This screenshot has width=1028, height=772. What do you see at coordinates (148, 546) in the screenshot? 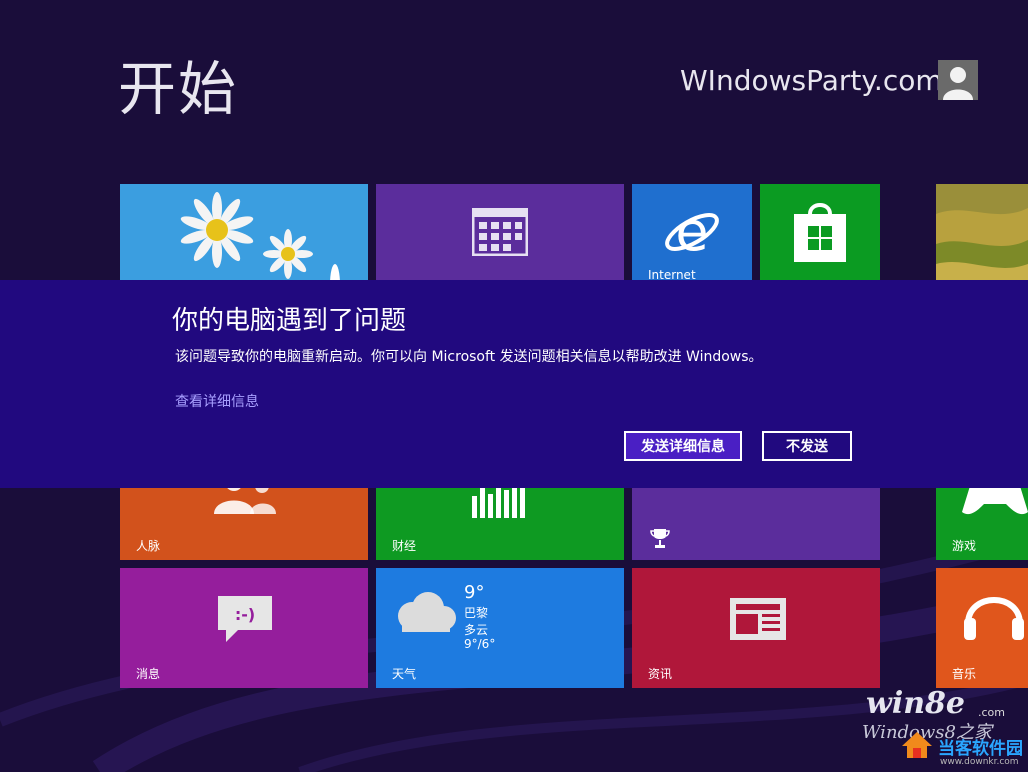
I see `tile-label-people: 人脉` at bounding box center [148, 546].